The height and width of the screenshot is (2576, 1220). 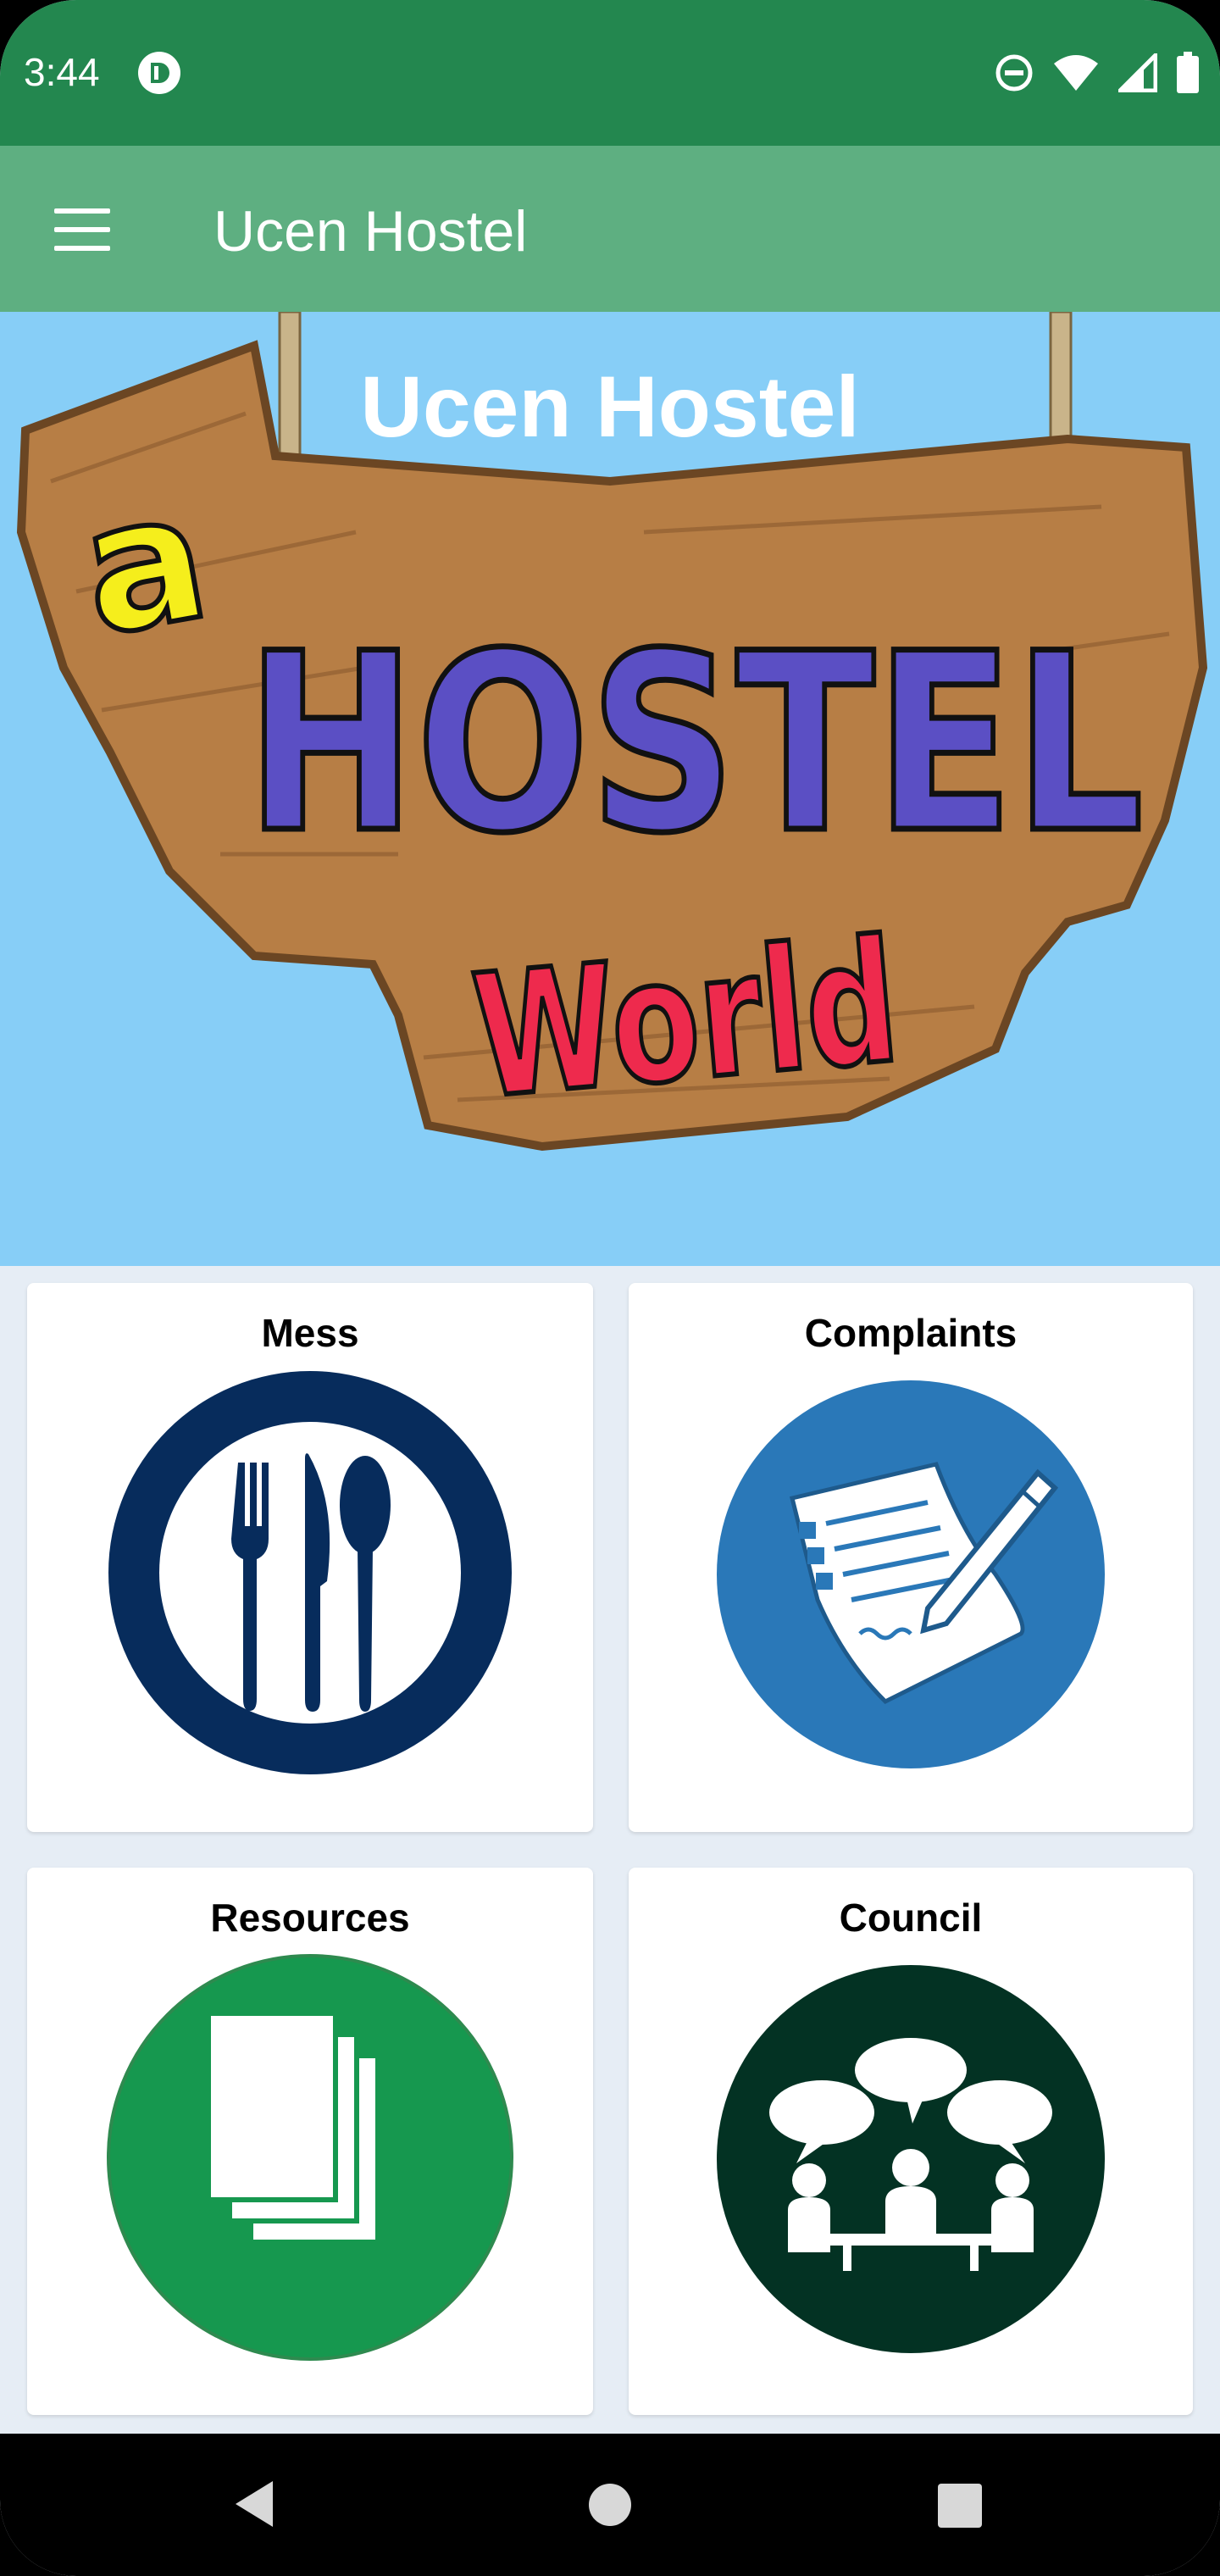 I want to click on cutlery-plate-icon, so click(x=310, y=1572).